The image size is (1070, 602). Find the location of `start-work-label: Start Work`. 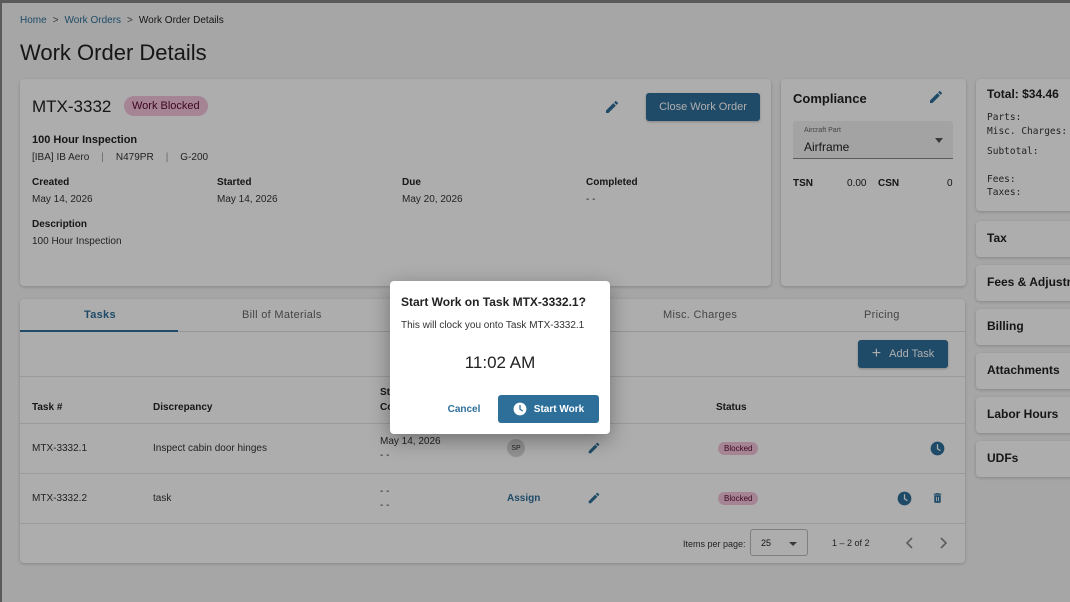

start-work-label: Start Work is located at coordinates (559, 409).